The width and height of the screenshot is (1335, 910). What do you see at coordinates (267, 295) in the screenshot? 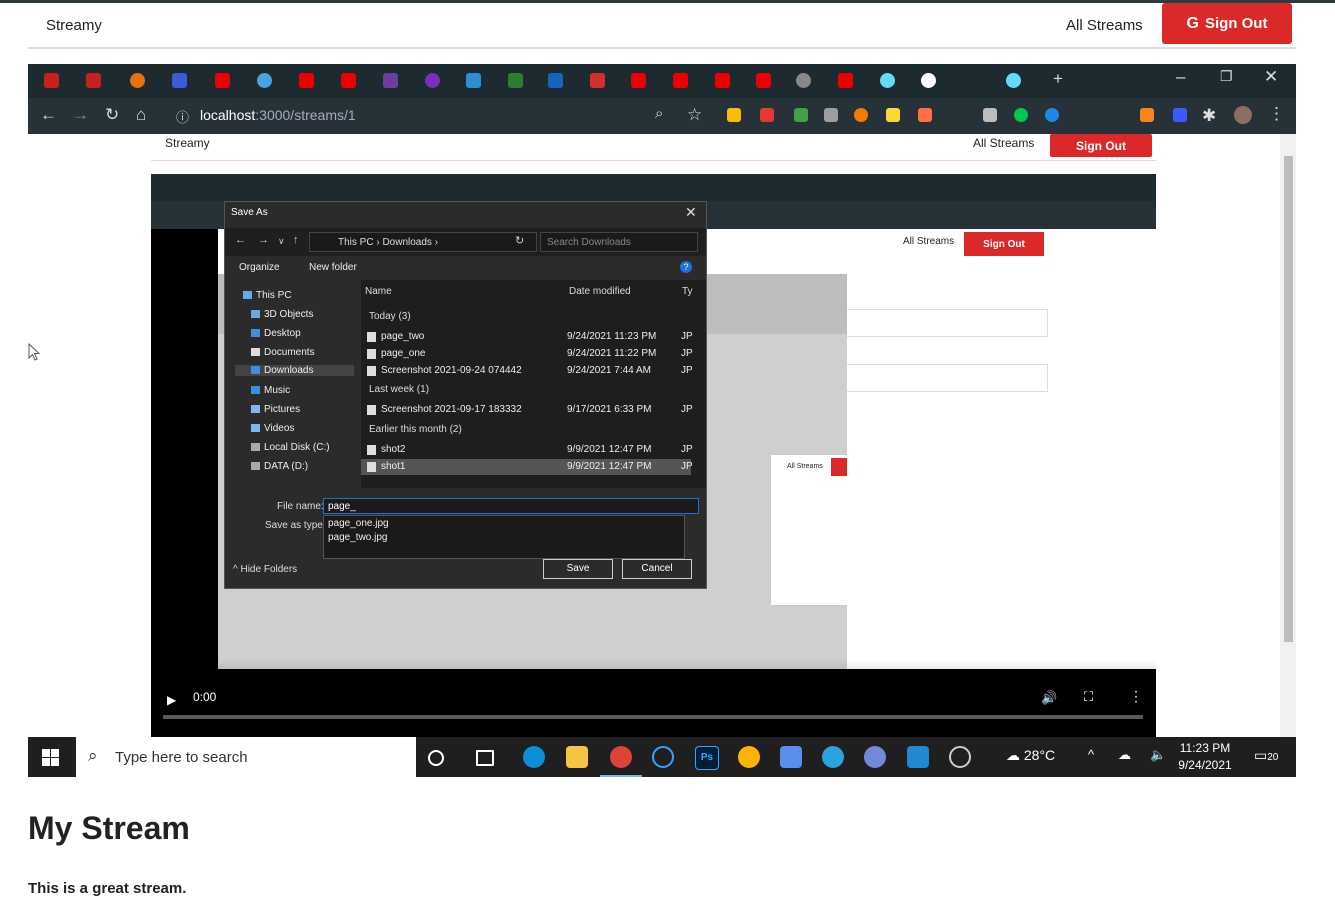
I see `nav-this-pc: This PC` at bounding box center [267, 295].